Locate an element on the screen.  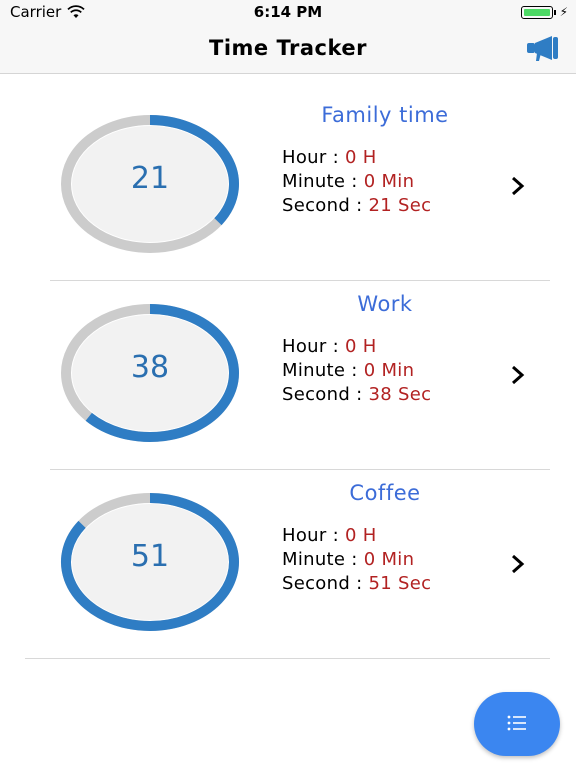
ring-value: 21 is located at coordinates (150, 178).